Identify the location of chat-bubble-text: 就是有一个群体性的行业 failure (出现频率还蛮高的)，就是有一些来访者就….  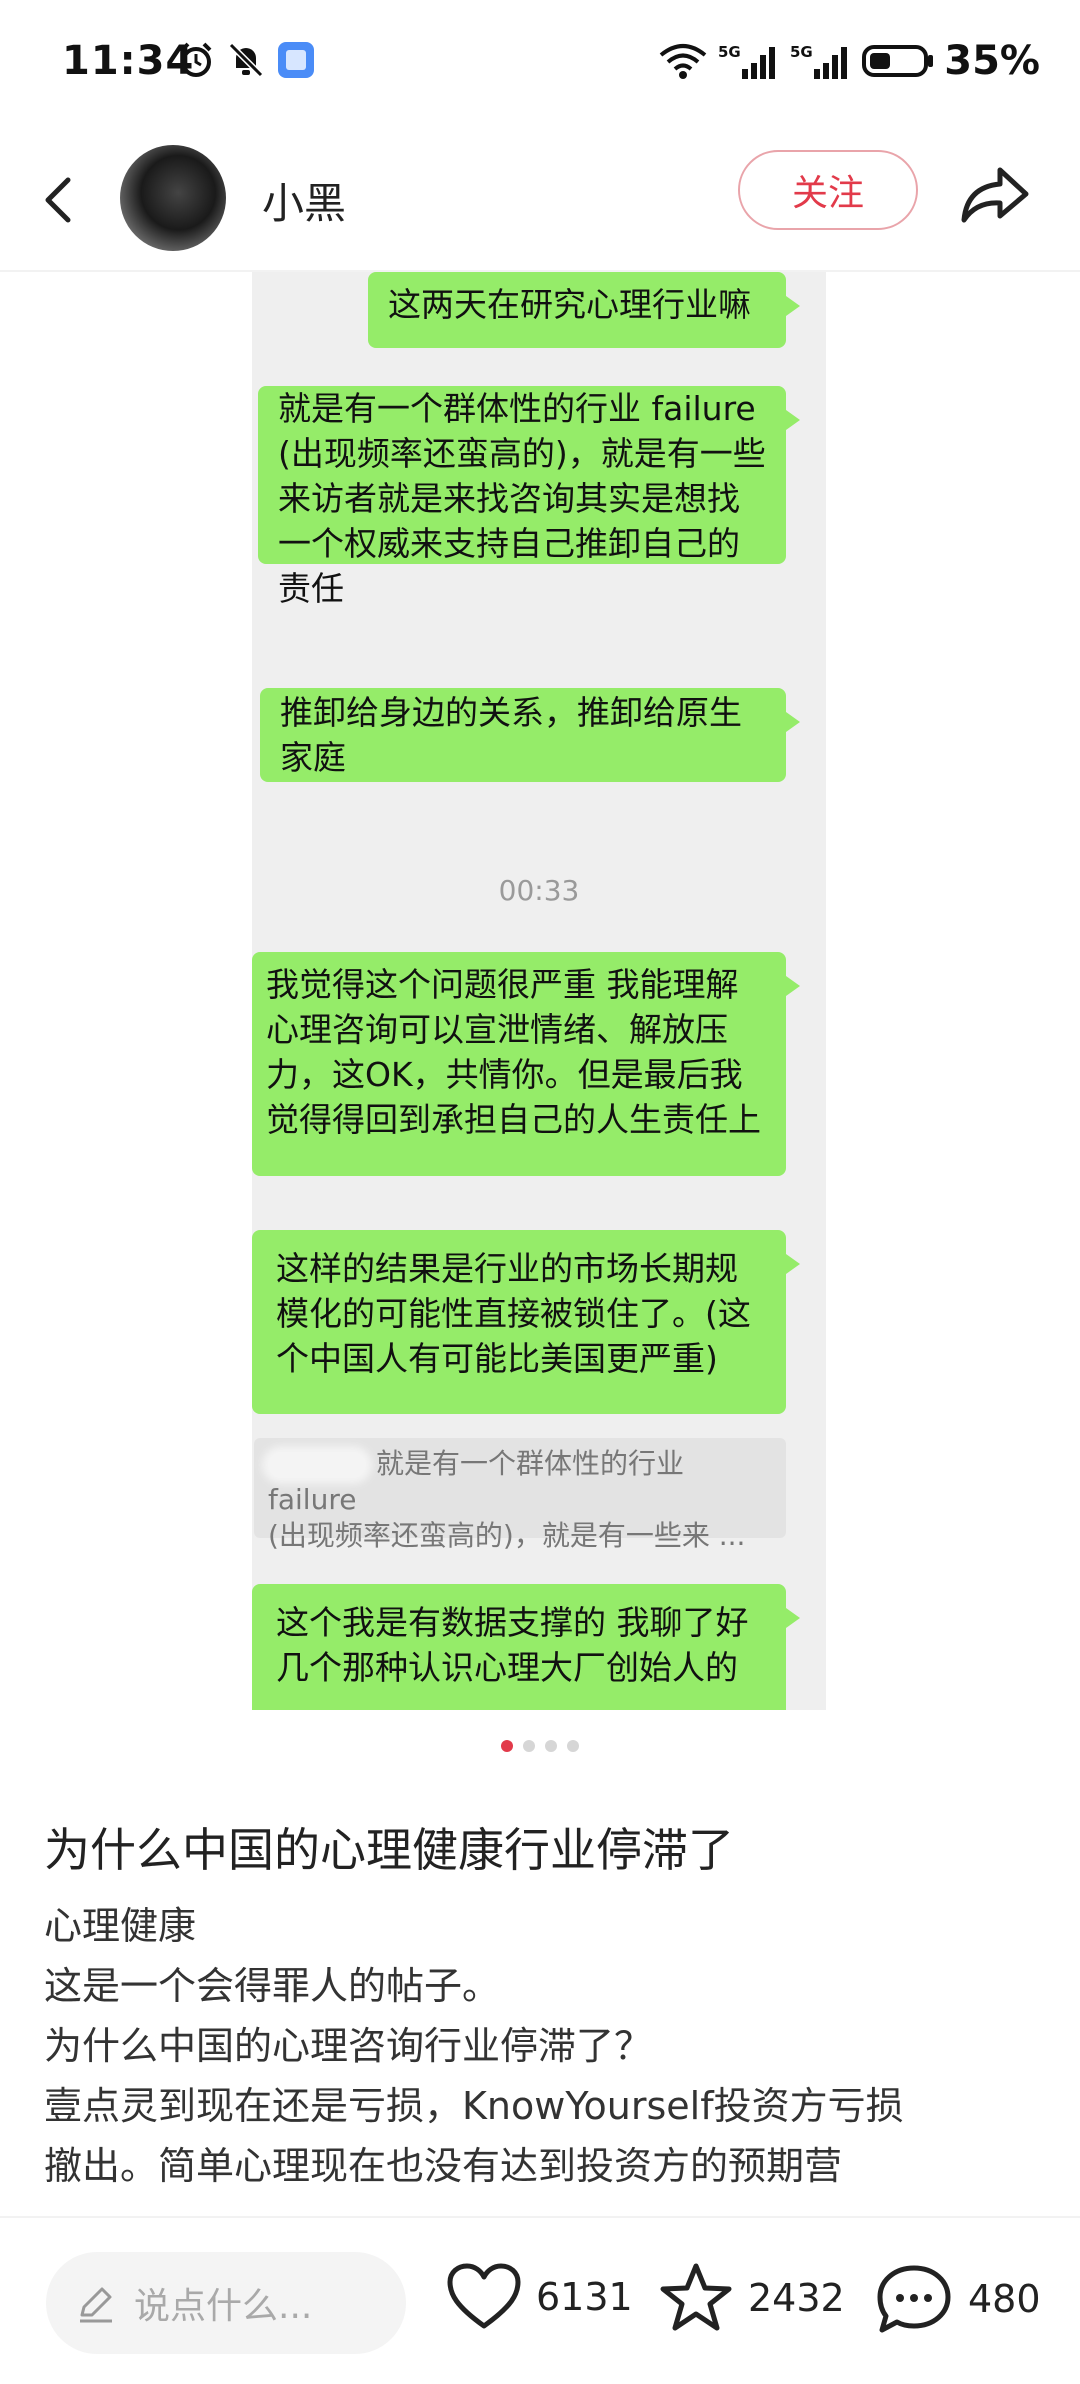
(522, 498).